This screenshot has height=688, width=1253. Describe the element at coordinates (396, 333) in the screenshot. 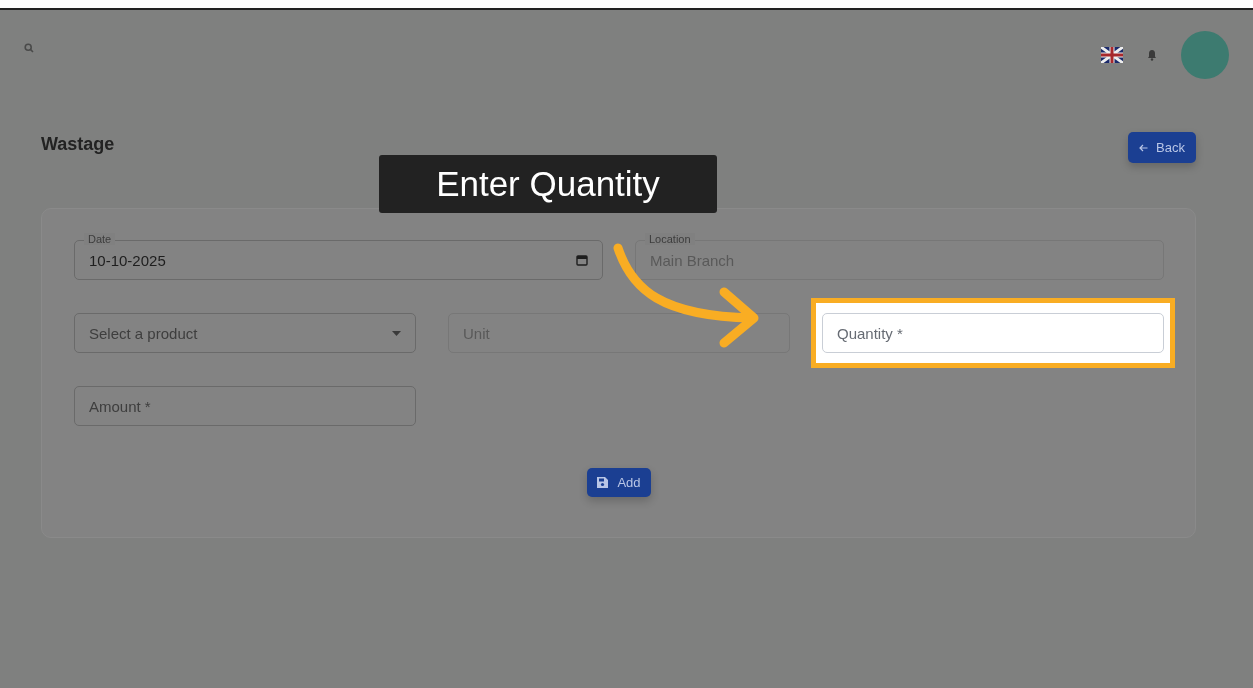

I see `caret-icon` at that location.